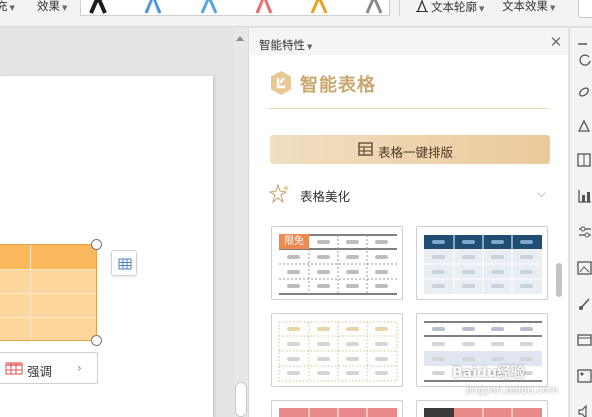  I want to click on frame-icon, so click(584, 340).